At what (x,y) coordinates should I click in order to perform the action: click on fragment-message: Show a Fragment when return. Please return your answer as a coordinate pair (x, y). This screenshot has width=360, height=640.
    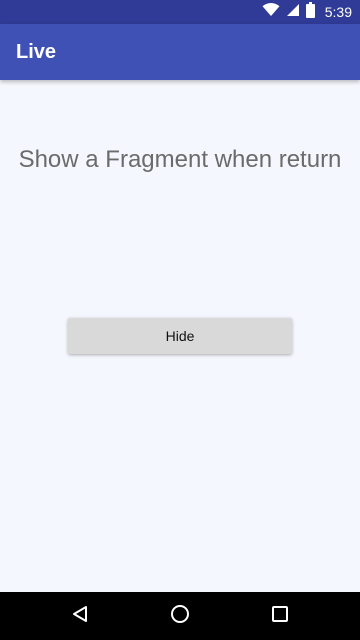
    Looking at the image, I should click on (180, 159).